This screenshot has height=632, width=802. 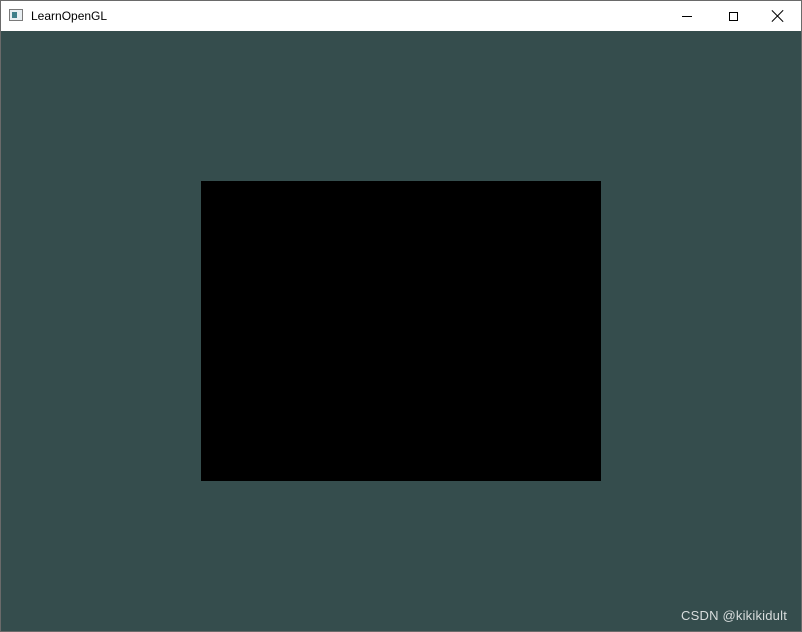 What do you see at coordinates (734, 615) in the screenshot?
I see `watermark-text: CSDN @kikikidult` at bounding box center [734, 615].